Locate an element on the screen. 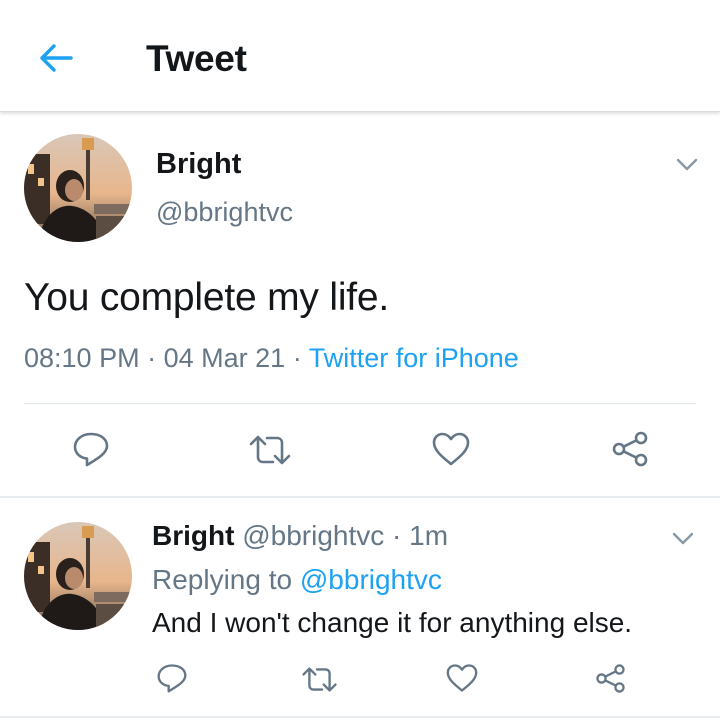  display-name: Bright is located at coordinates (198, 164).